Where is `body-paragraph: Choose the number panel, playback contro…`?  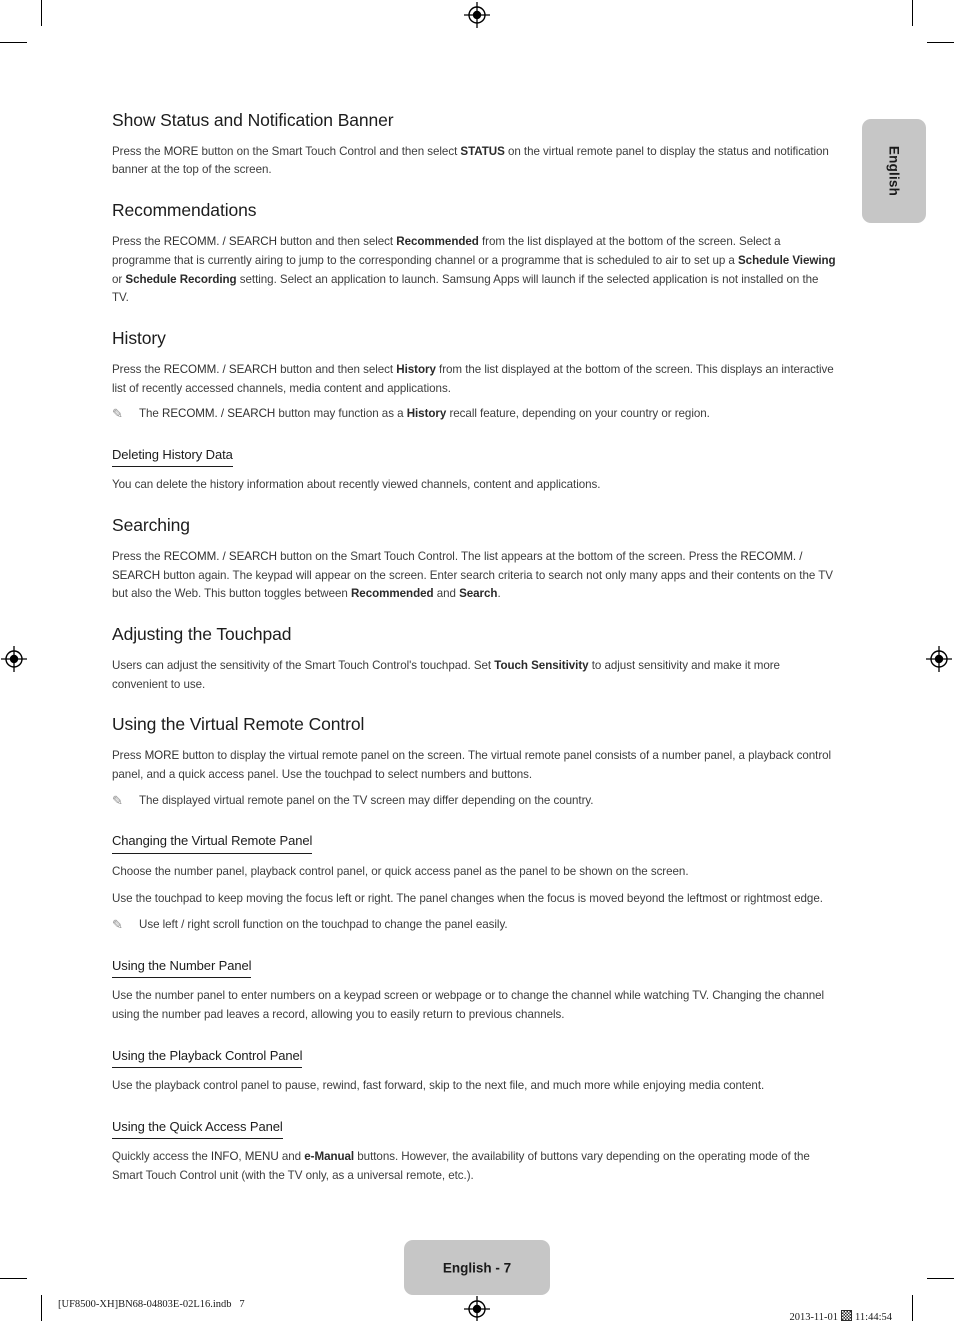 body-paragraph: Choose the number panel, playback contro… is located at coordinates (475, 872).